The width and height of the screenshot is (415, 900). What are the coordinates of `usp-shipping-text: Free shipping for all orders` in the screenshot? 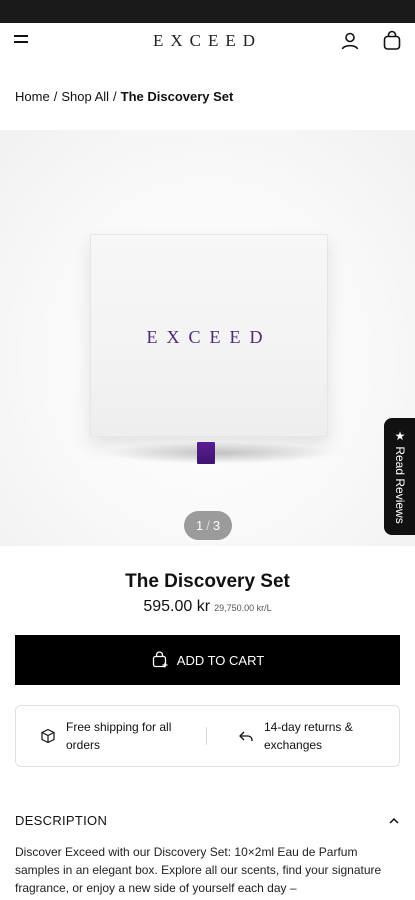 It's located at (119, 736).